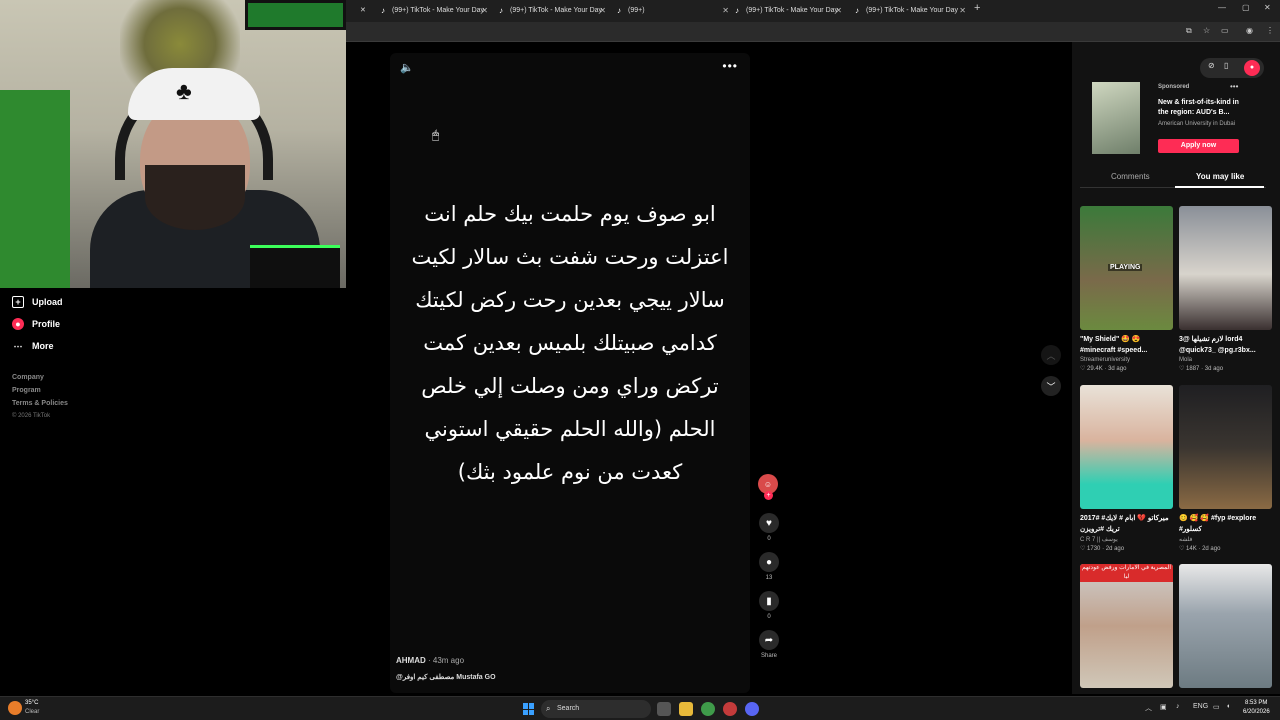 Image resolution: width=1280 pixels, height=720 pixels. What do you see at coordinates (664, 709) in the screenshot?
I see `task-view-icon` at bounding box center [664, 709].